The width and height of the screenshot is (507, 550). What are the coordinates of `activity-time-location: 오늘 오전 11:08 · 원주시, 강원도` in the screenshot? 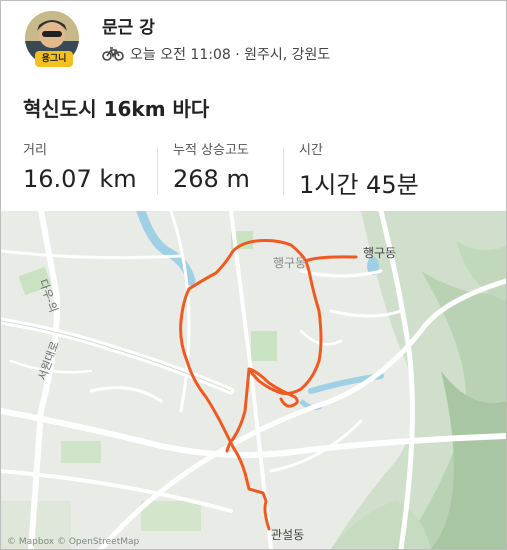 It's located at (230, 55).